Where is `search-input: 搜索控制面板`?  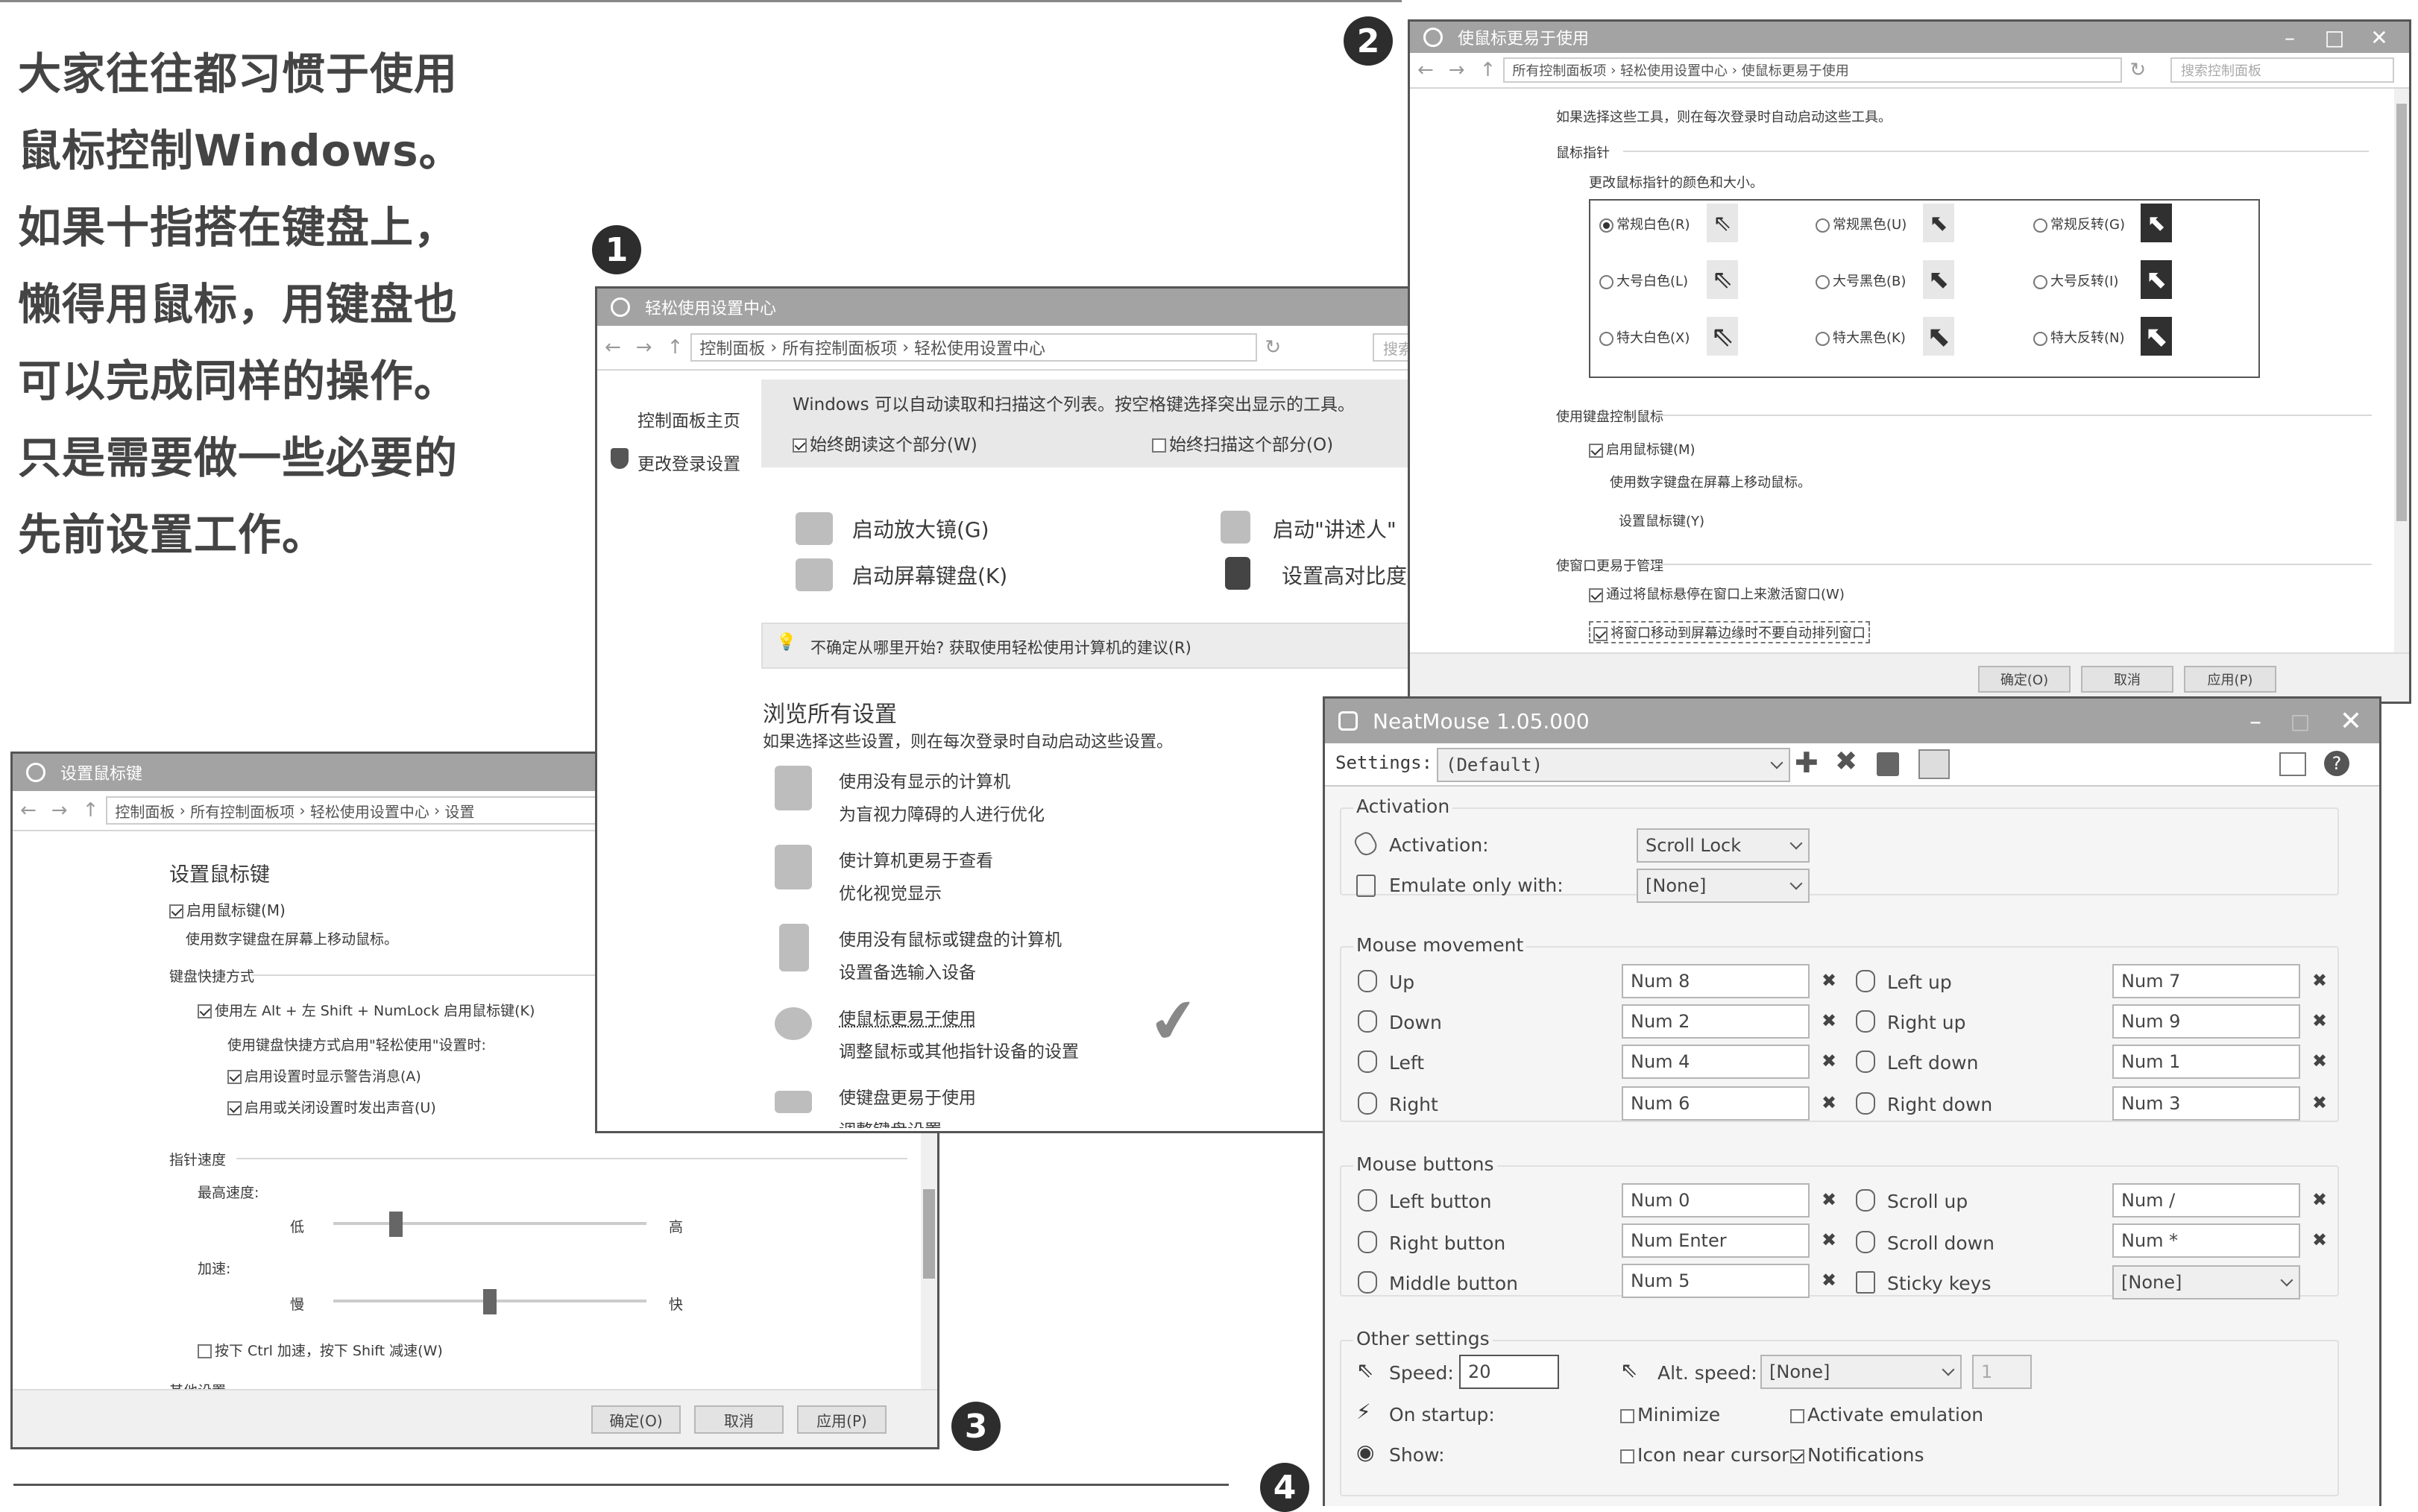
search-input: 搜索控制面板 is located at coordinates (2282, 70).